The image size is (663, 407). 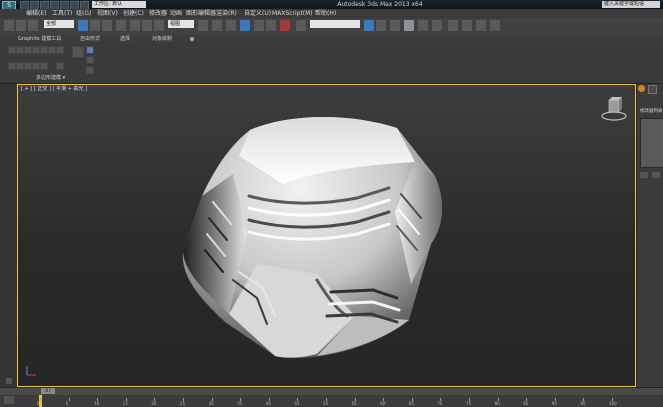 I want to click on menu-maxscript: MAXScript(M), so click(x=292, y=13).